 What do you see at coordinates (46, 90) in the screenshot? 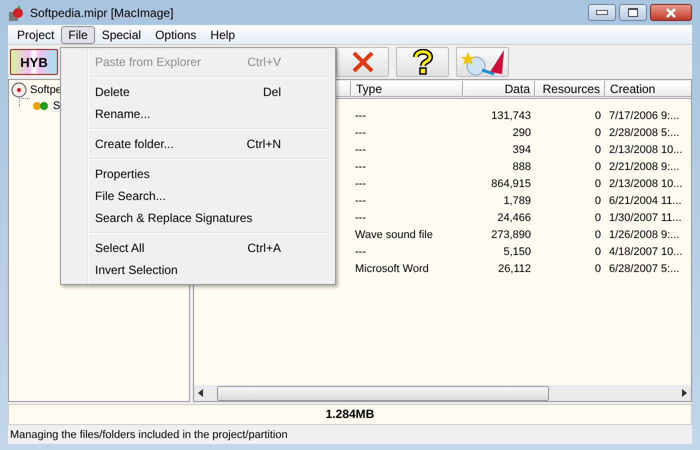
I see `tree-item: Softpe` at bounding box center [46, 90].